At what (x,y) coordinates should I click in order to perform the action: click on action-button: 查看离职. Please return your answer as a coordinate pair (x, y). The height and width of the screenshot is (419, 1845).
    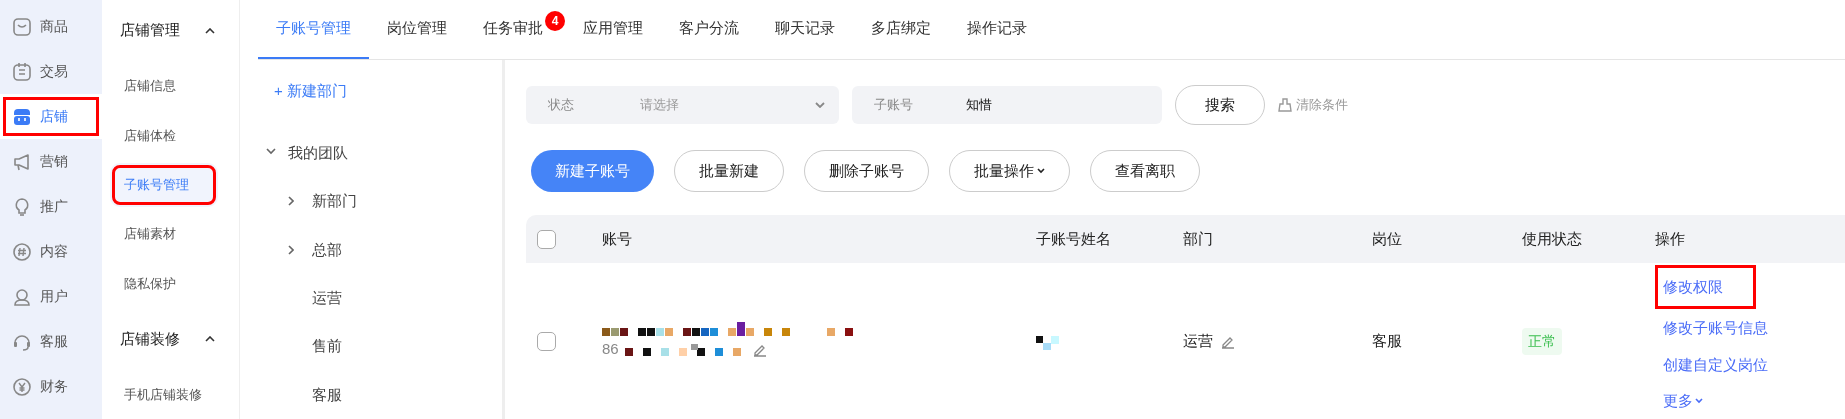
    Looking at the image, I should click on (1145, 171).